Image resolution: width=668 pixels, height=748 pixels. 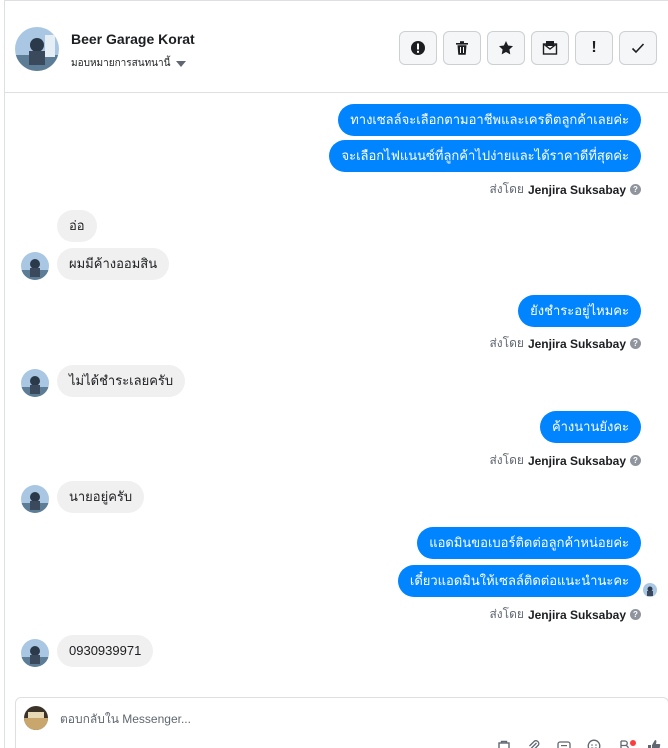 I want to click on thumbs-up-icon, so click(x=654, y=744).